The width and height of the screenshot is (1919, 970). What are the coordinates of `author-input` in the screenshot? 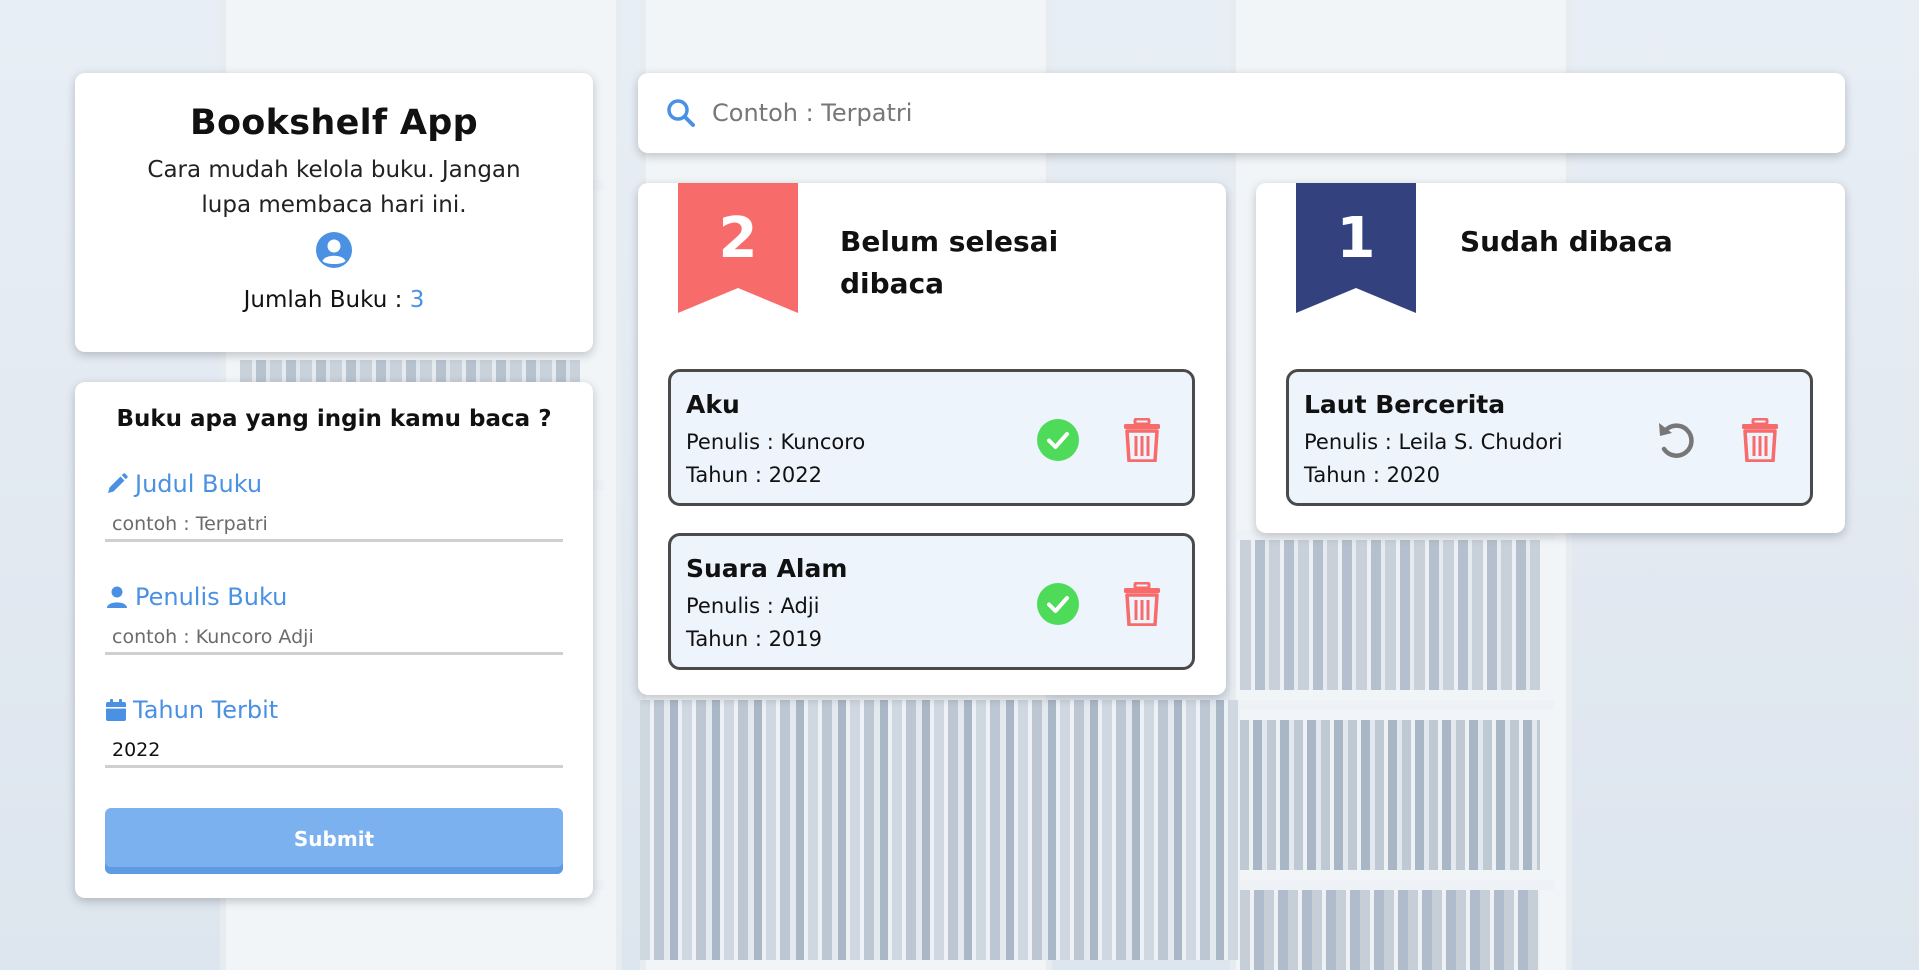 It's located at (334, 638).